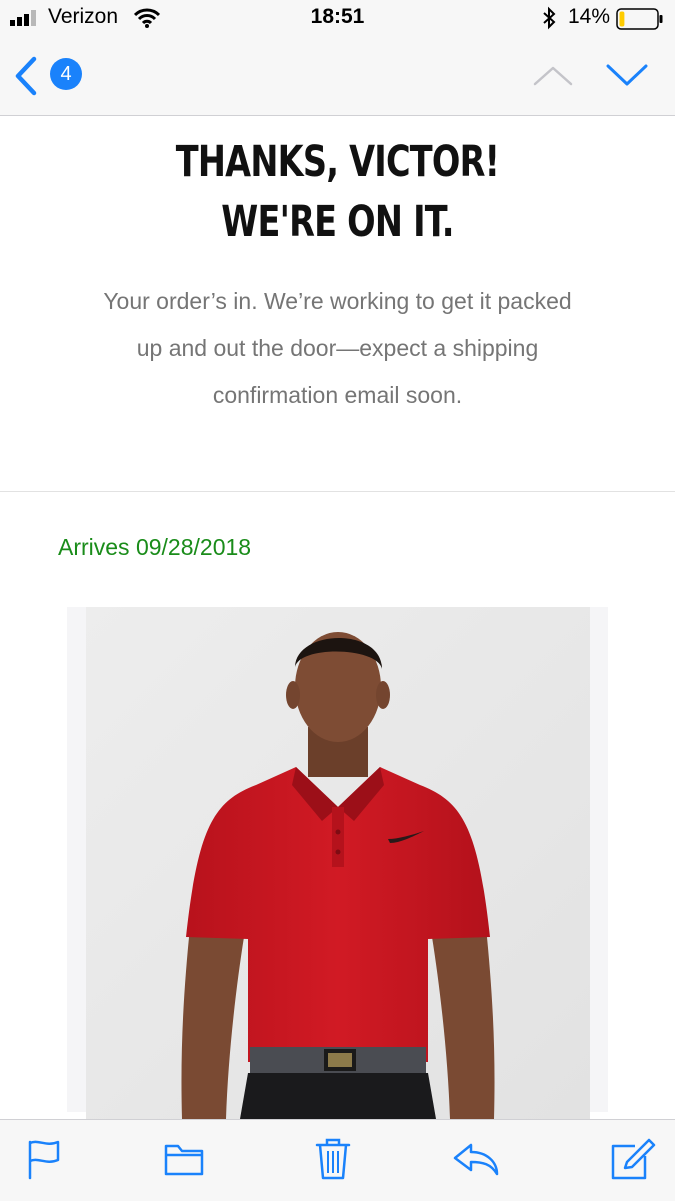 The image size is (675, 1201). I want to click on nav-bar: 4, so click(337, 77).